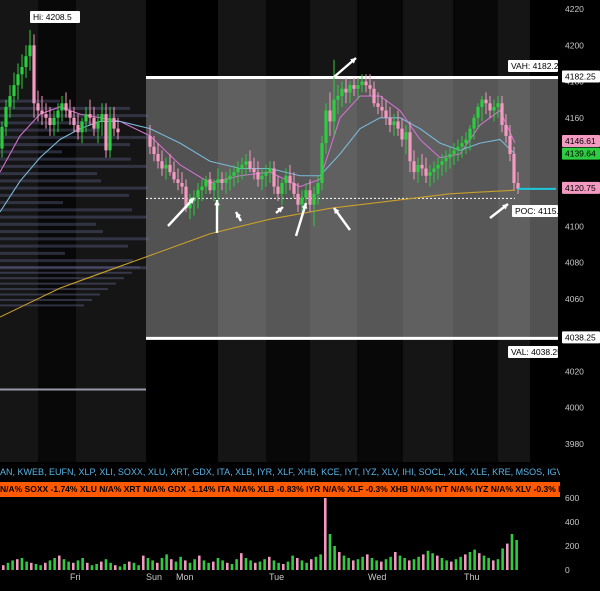 This screenshot has height=591, width=600. Describe the element at coordinates (539, 211) in the screenshot. I see `poc-label: POC: 4115.5` at that location.